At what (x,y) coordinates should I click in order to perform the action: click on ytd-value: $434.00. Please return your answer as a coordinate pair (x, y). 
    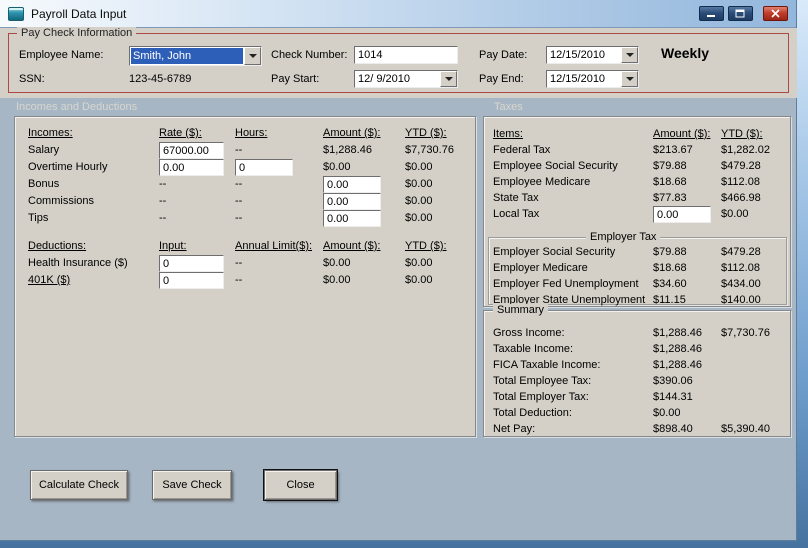
    Looking at the image, I should click on (741, 284).